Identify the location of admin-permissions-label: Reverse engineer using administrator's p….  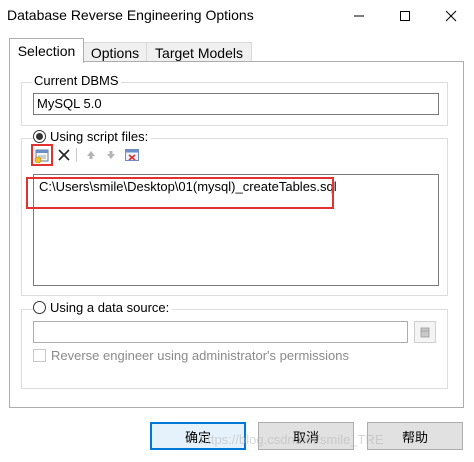
(200, 355).